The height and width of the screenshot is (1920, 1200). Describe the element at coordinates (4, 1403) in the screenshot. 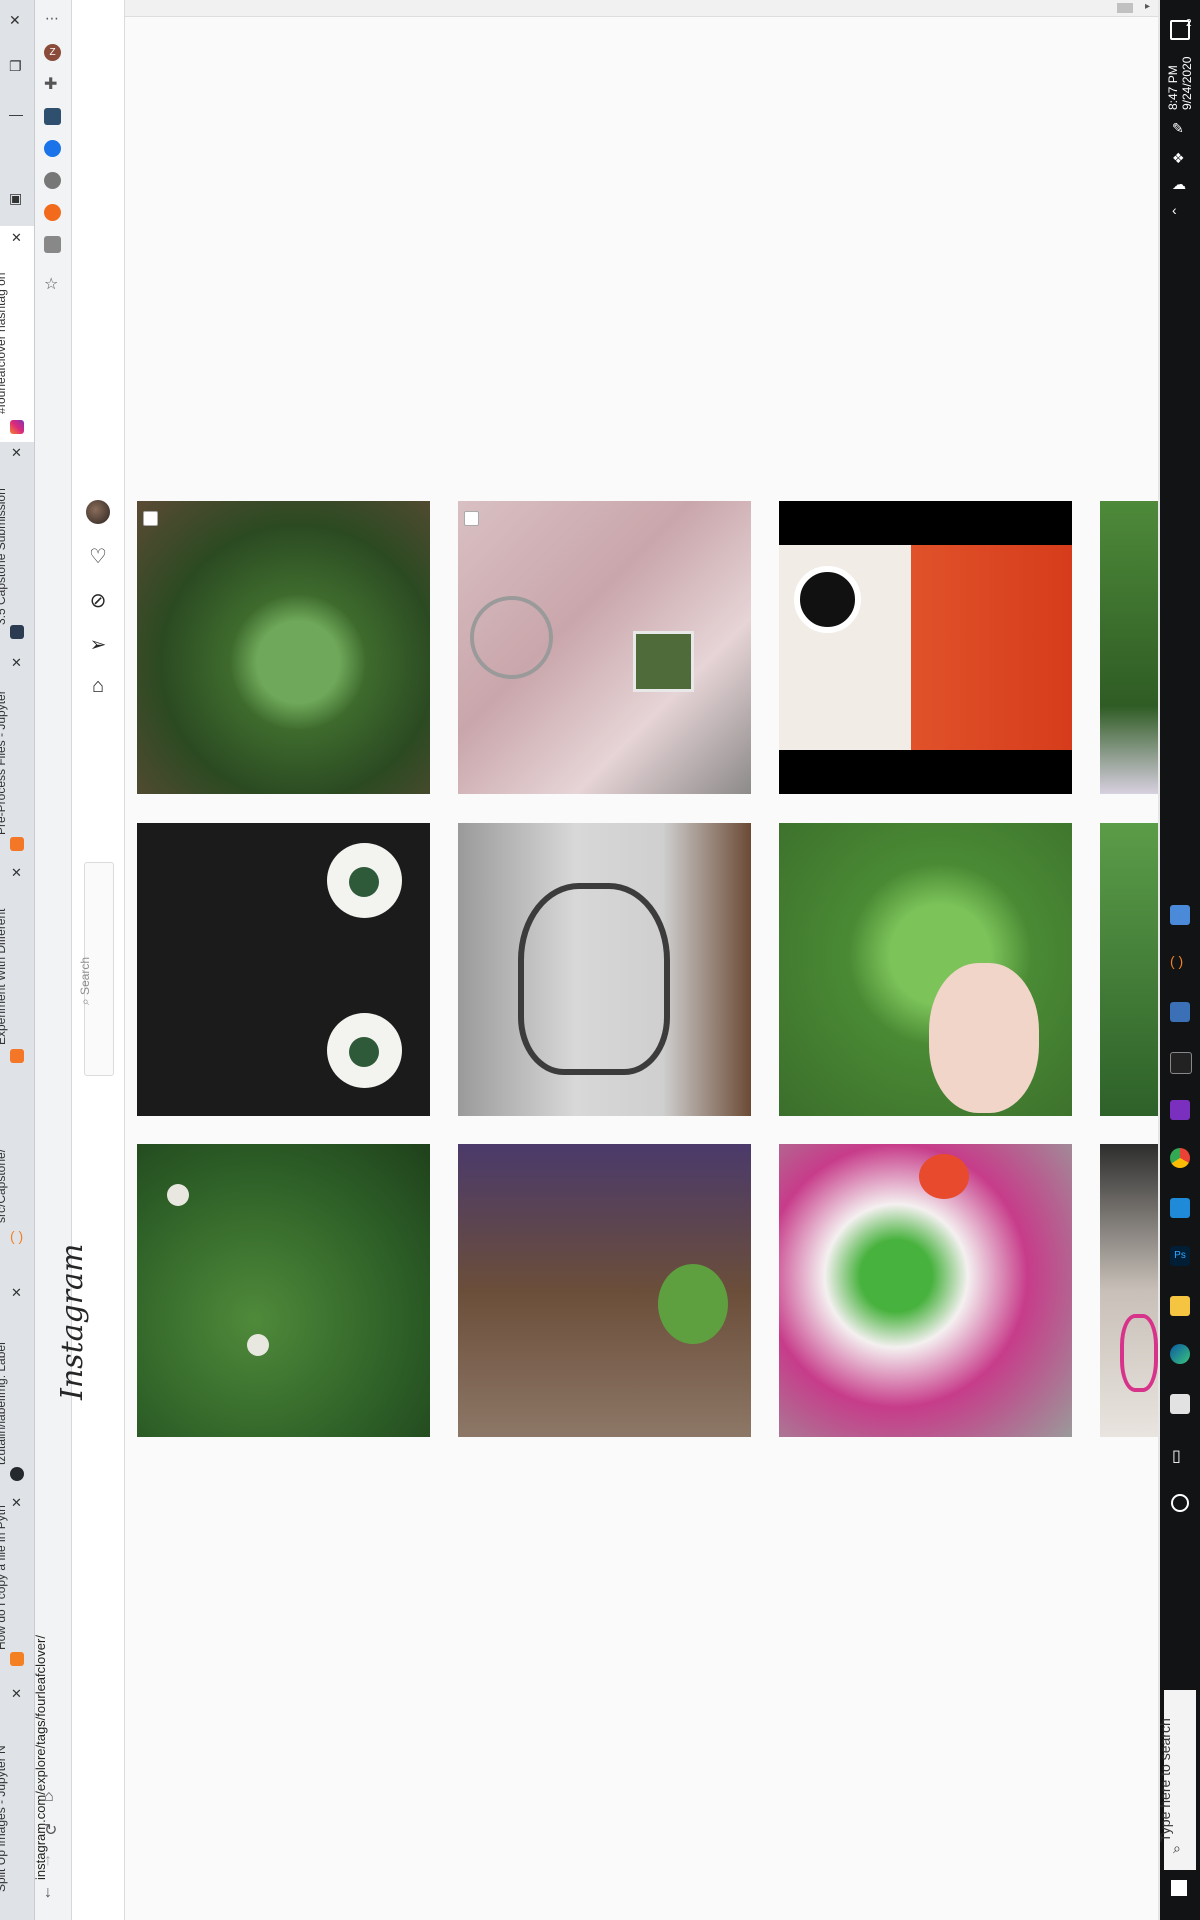

I see `tab-label: tzutalin/labelImg: Label` at that location.